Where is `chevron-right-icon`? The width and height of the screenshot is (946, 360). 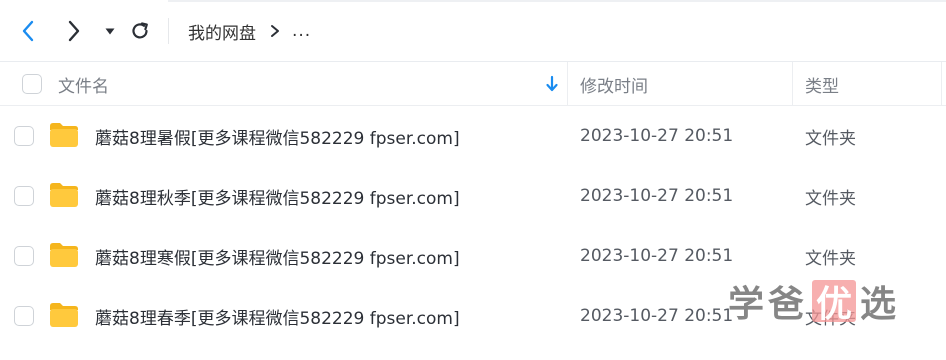 chevron-right-icon is located at coordinates (74, 31).